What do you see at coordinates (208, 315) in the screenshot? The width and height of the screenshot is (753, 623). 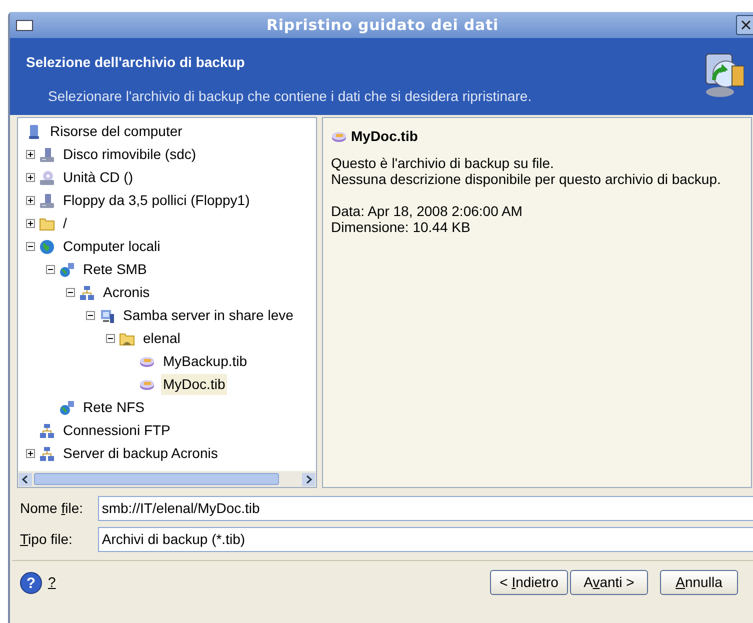 I see `tree-item: Samba server in share leve` at bounding box center [208, 315].